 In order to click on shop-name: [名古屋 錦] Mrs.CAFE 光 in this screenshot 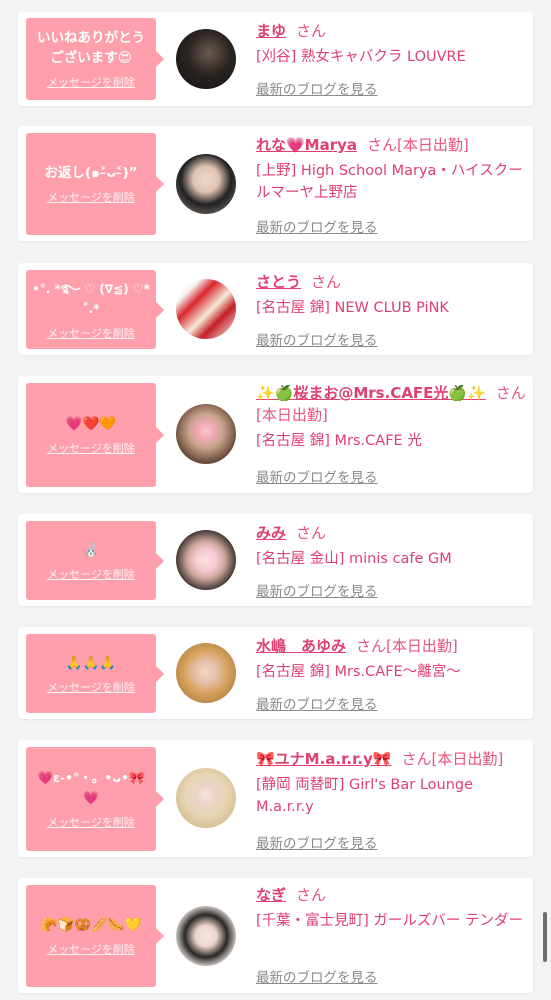, I will do `click(392, 441)`.